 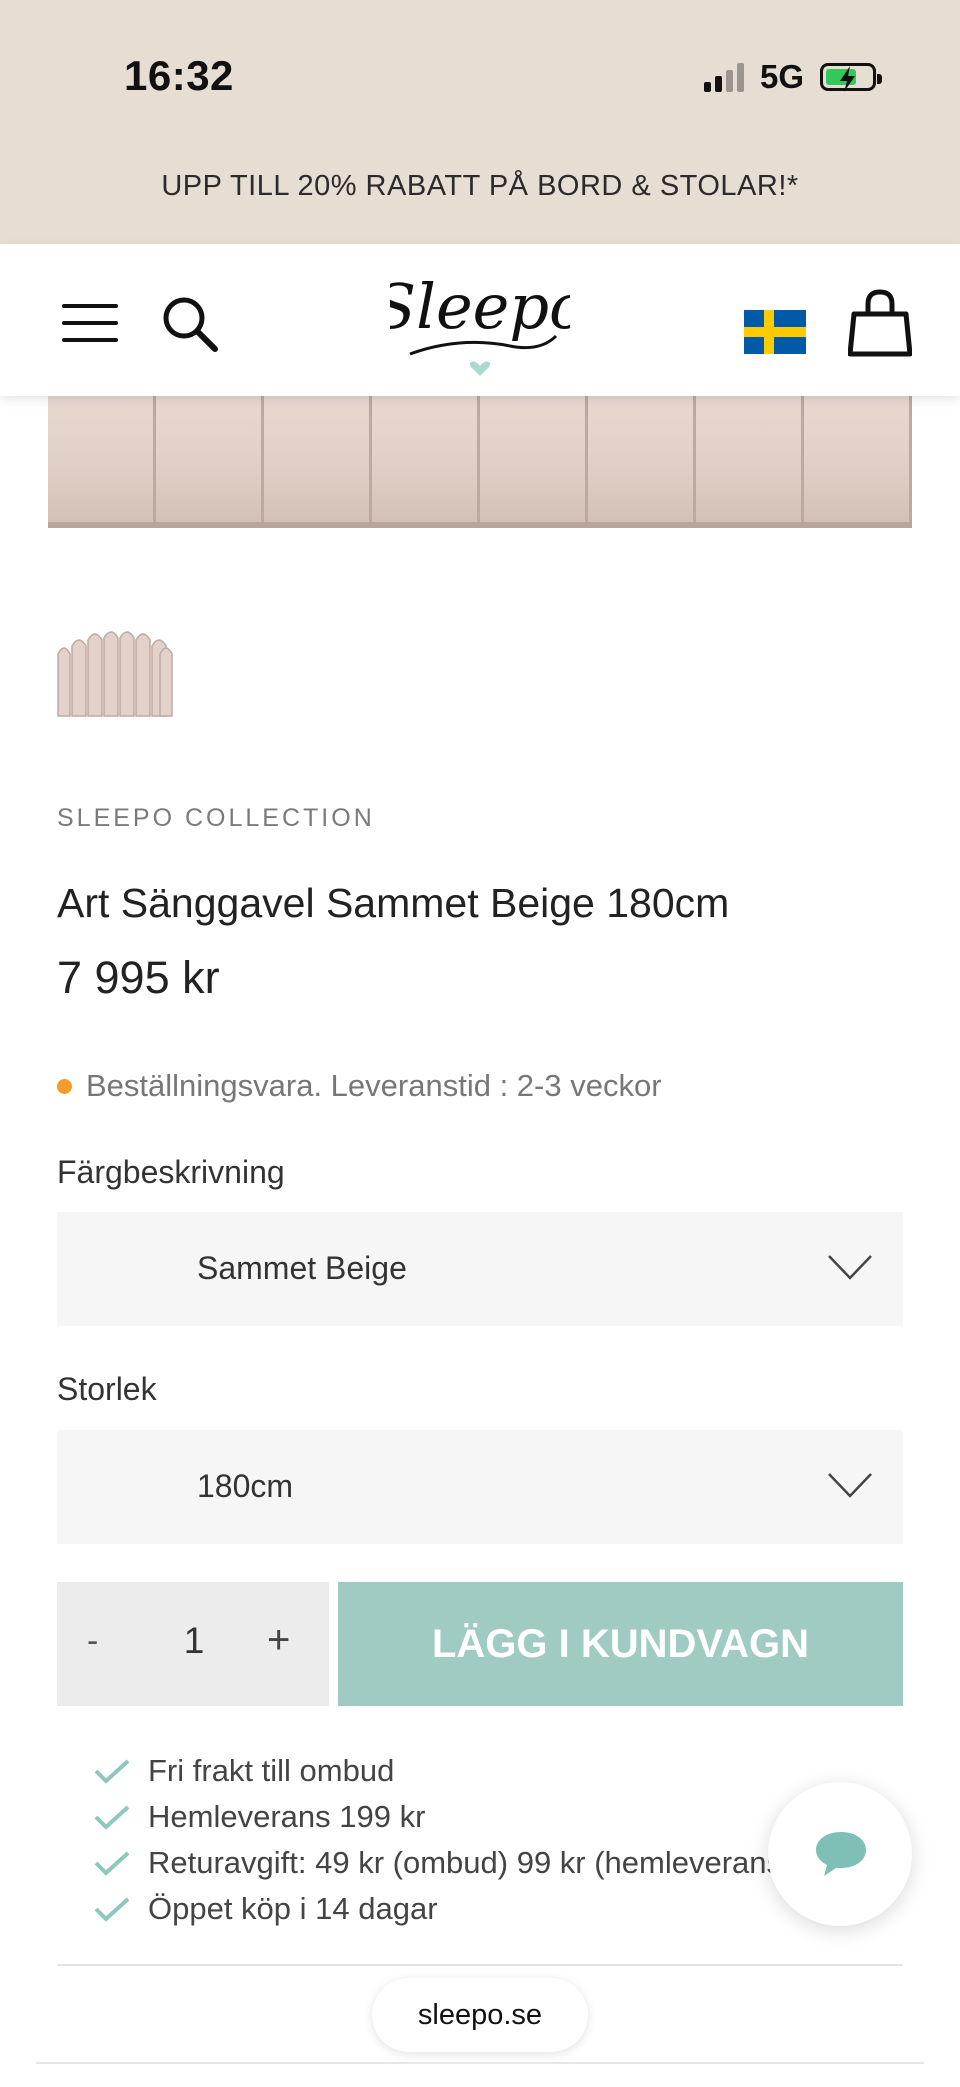 I want to click on battery-icon, so click(x=851, y=77).